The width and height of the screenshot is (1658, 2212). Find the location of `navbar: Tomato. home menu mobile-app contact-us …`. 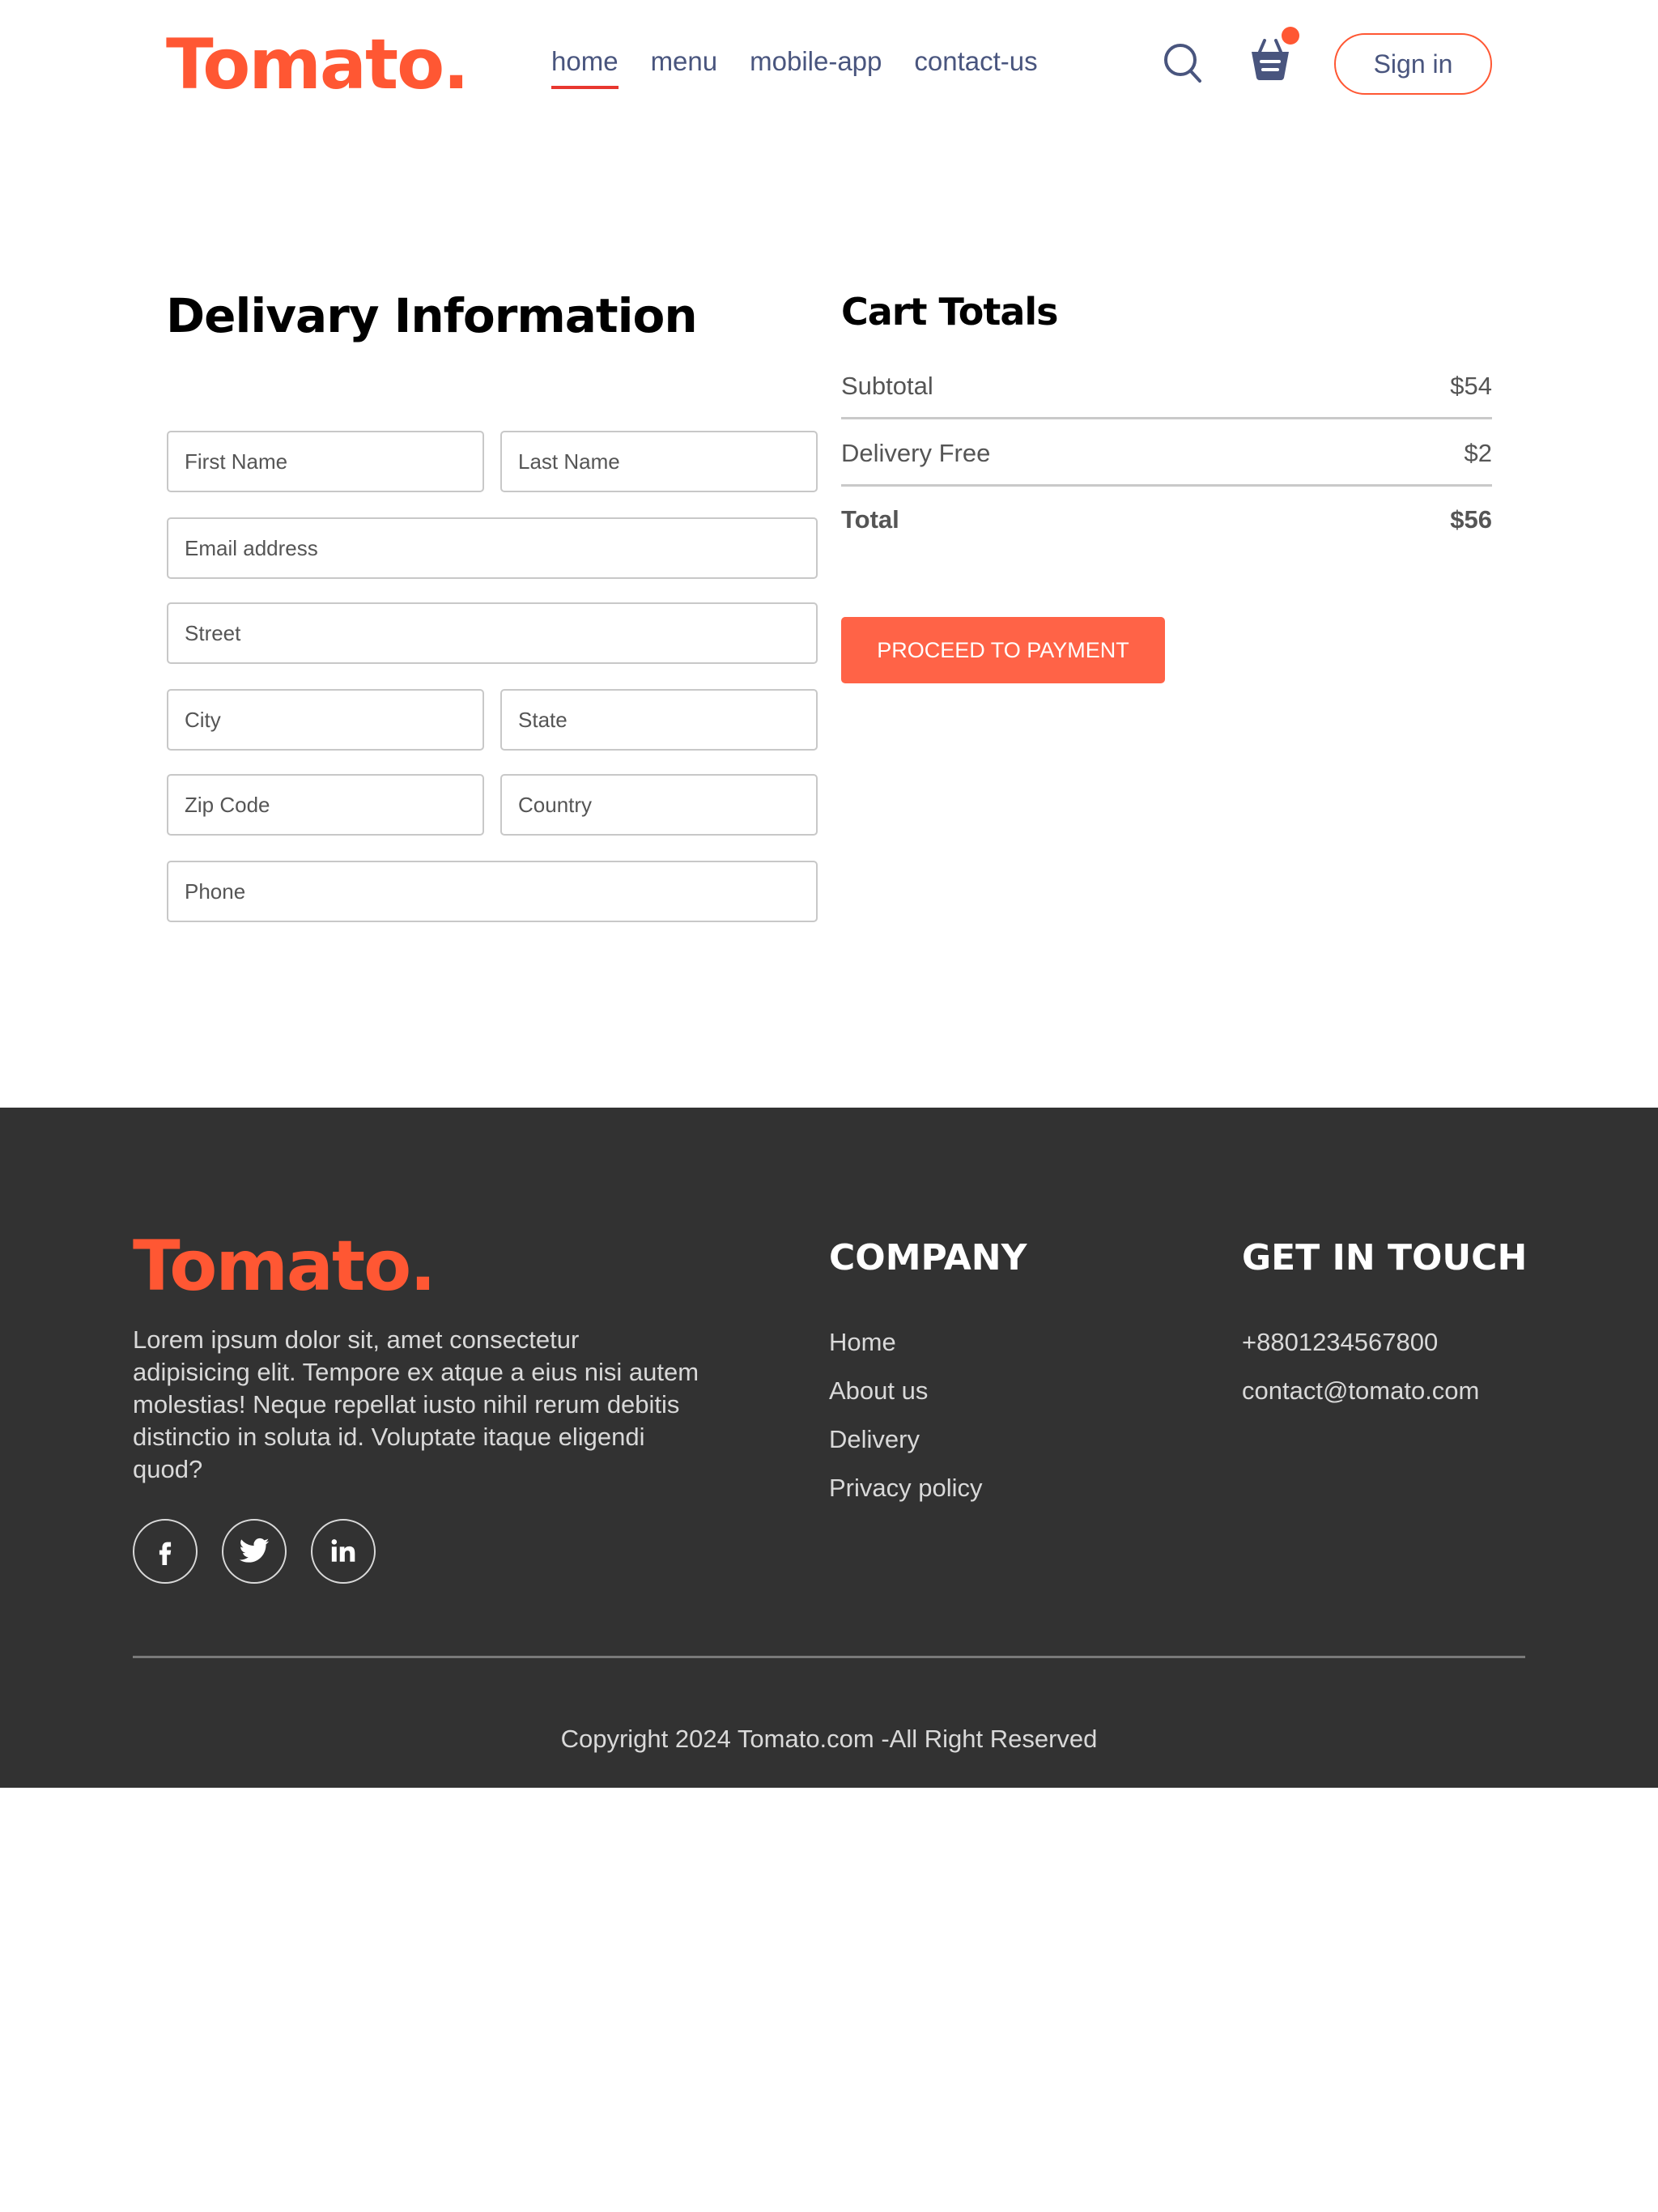

navbar: Tomato. home menu mobile-app contact-us … is located at coordinates (829, 65).